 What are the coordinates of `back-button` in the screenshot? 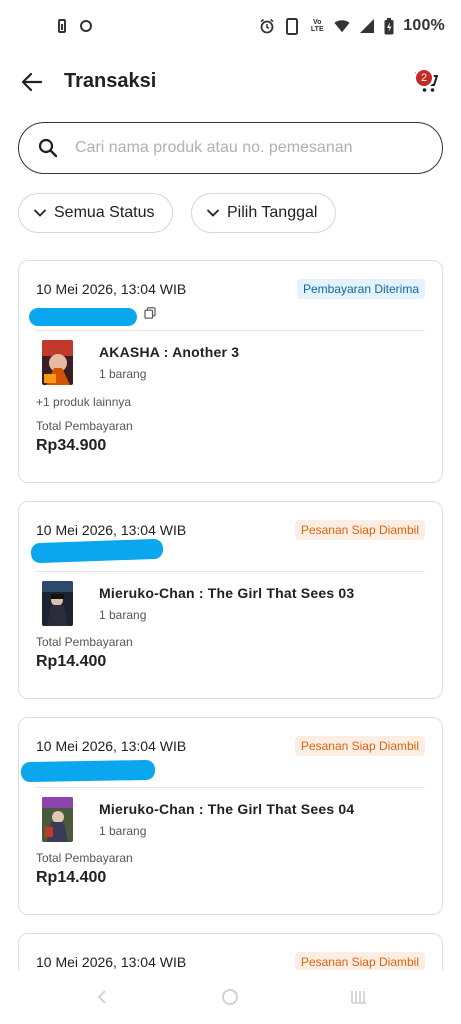 It's located at (32, 82).